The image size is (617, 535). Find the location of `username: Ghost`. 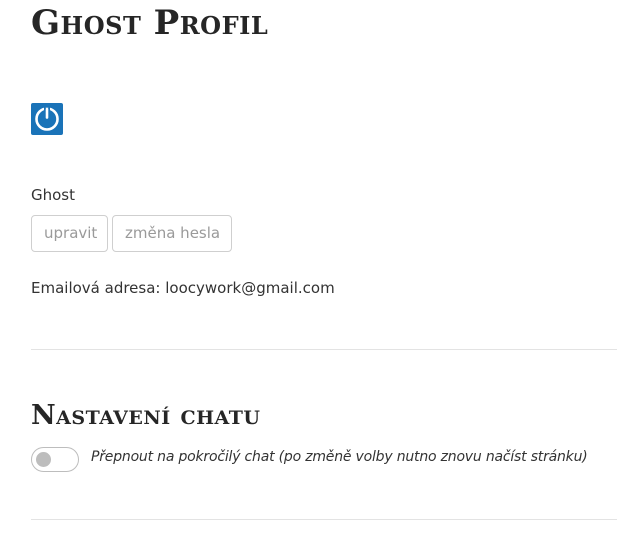

username: Ghost is located at coordinates (53, 195).